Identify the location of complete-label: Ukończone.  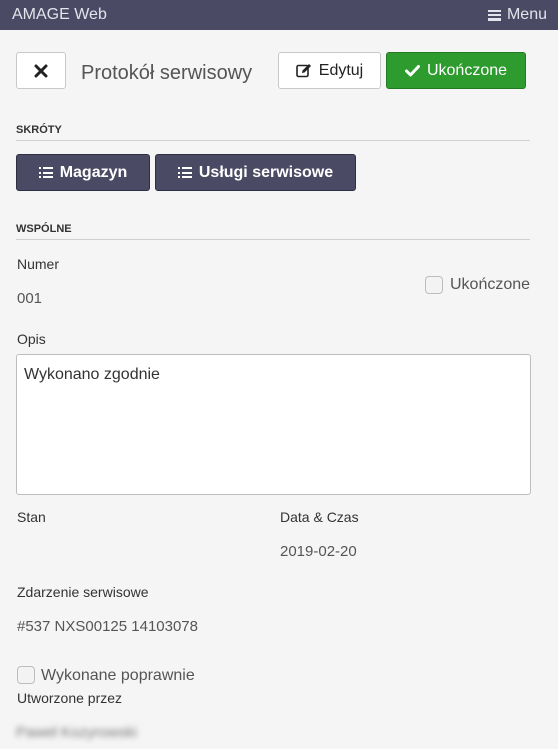
(467, 70).